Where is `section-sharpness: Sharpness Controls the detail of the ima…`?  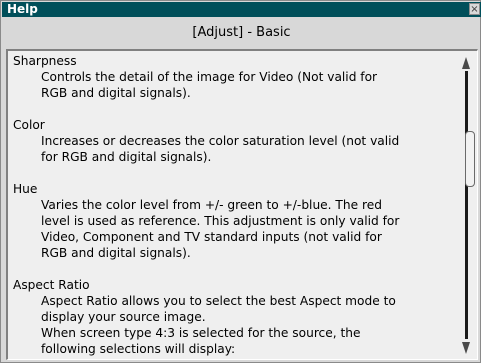
section-sharpness: Sharpness Controls the detail of the ima… is located at coordinates (238, 77).